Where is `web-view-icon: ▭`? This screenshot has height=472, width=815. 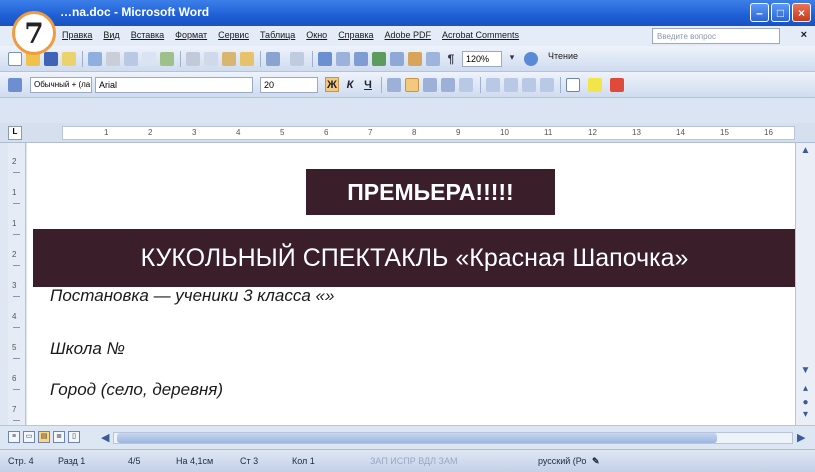
web-view-icon: ▭ is located at coordinates (29, 437).